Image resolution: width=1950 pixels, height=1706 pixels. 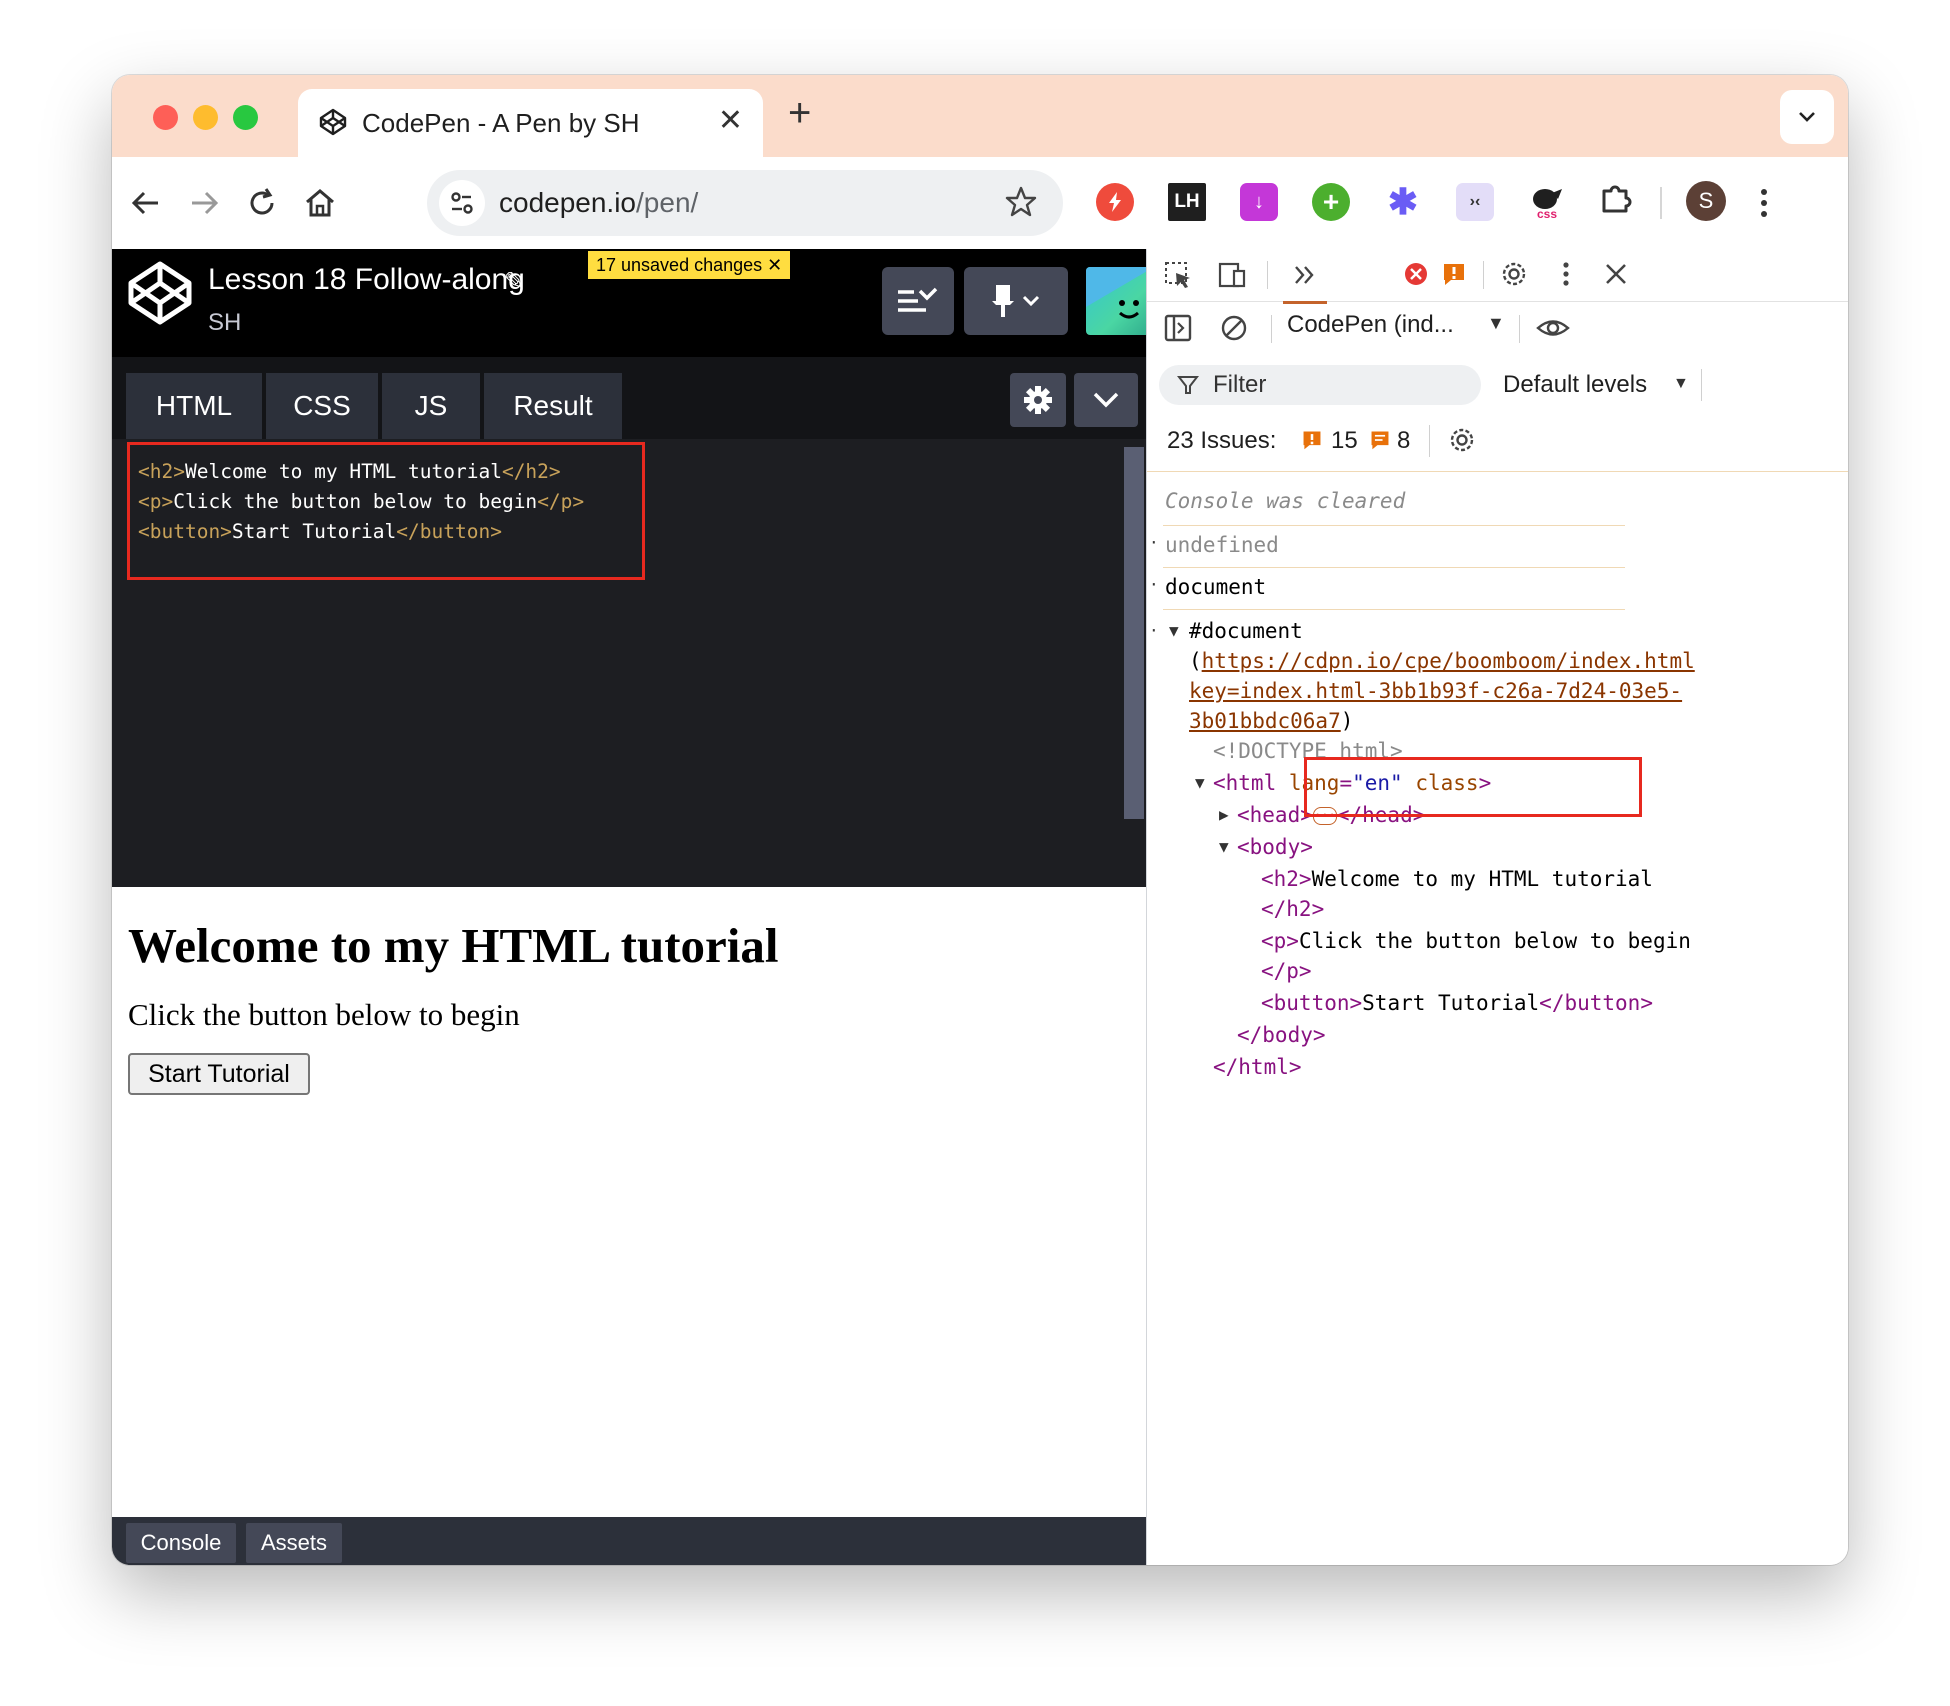 I want to click on document-url-link-2: key=index.html-3bb1b93f-c26a-7d24-03e5-, so click(x=1435, y=691).